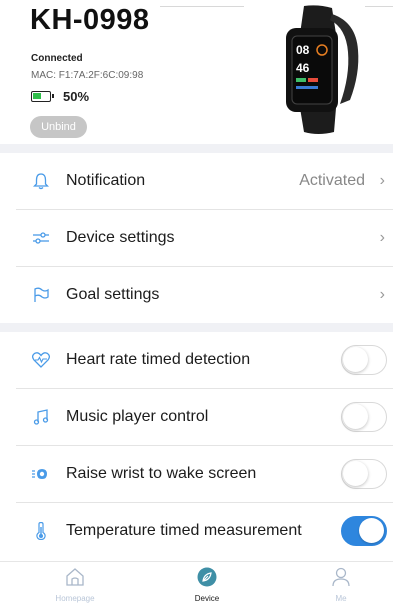  Describe the element at coordinates (341, 598) in the screenshot. I see `tab-me-label: Me` at that location.